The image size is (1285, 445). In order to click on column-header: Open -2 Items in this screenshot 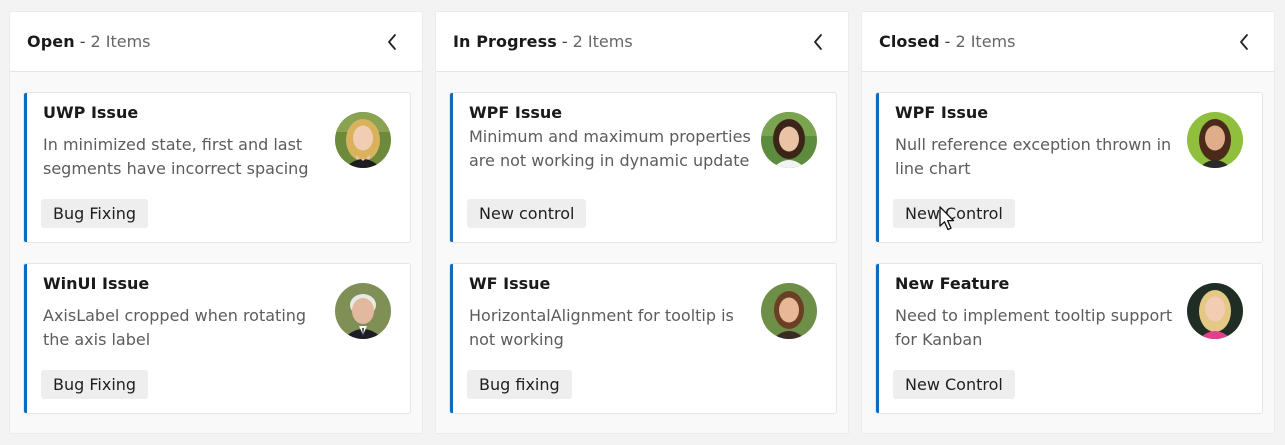, I will do `click(216, 42)`.